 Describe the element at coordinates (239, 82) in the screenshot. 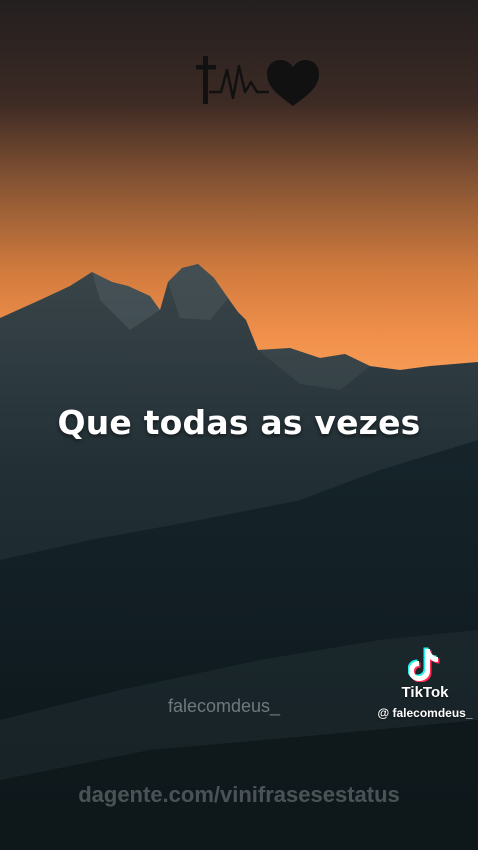

I see `heartbeat-line-icon` at that location.